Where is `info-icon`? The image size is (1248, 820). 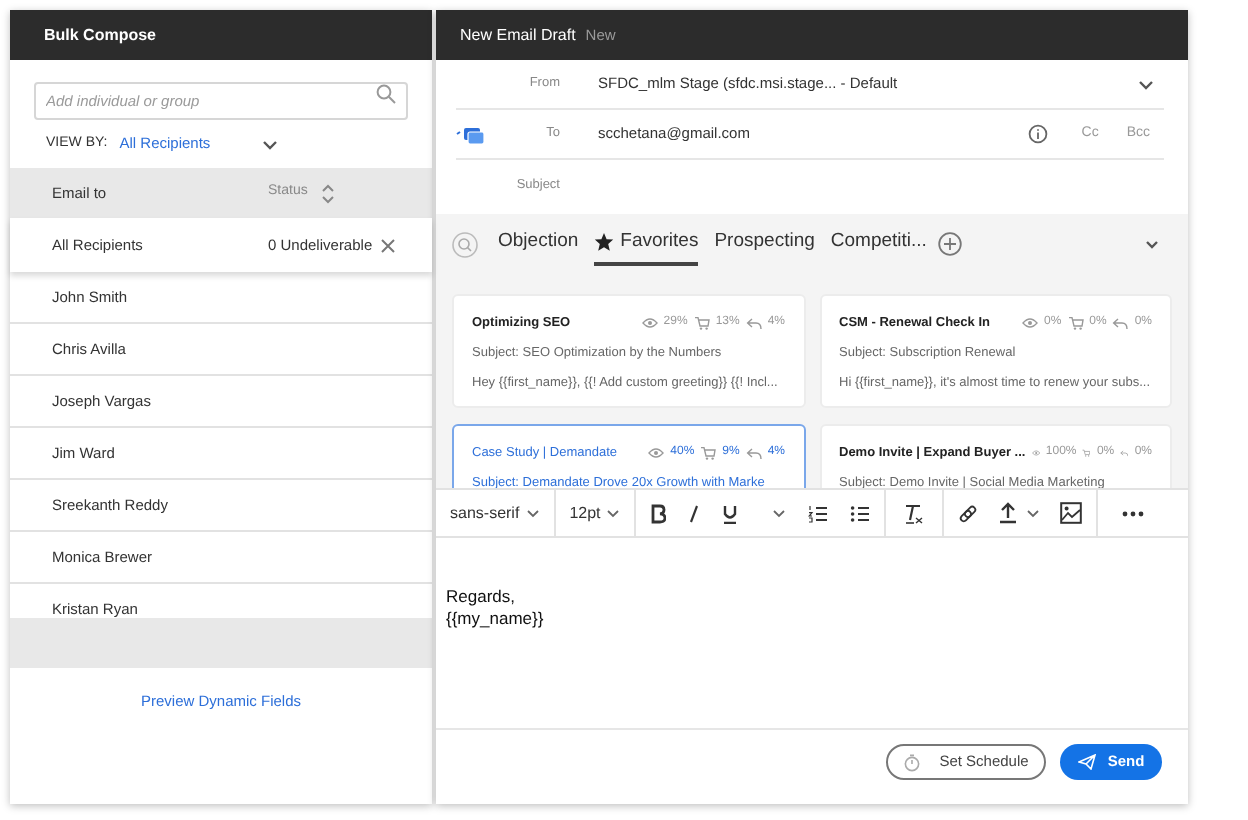
info-icon is located at coordinates (1037, 134).